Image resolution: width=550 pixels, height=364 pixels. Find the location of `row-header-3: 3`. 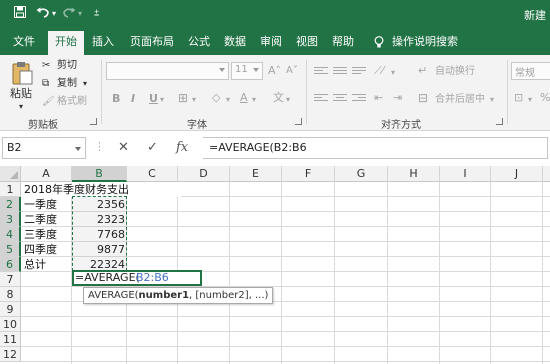

row-header-3: 3 is located at coordinates (10, 219).